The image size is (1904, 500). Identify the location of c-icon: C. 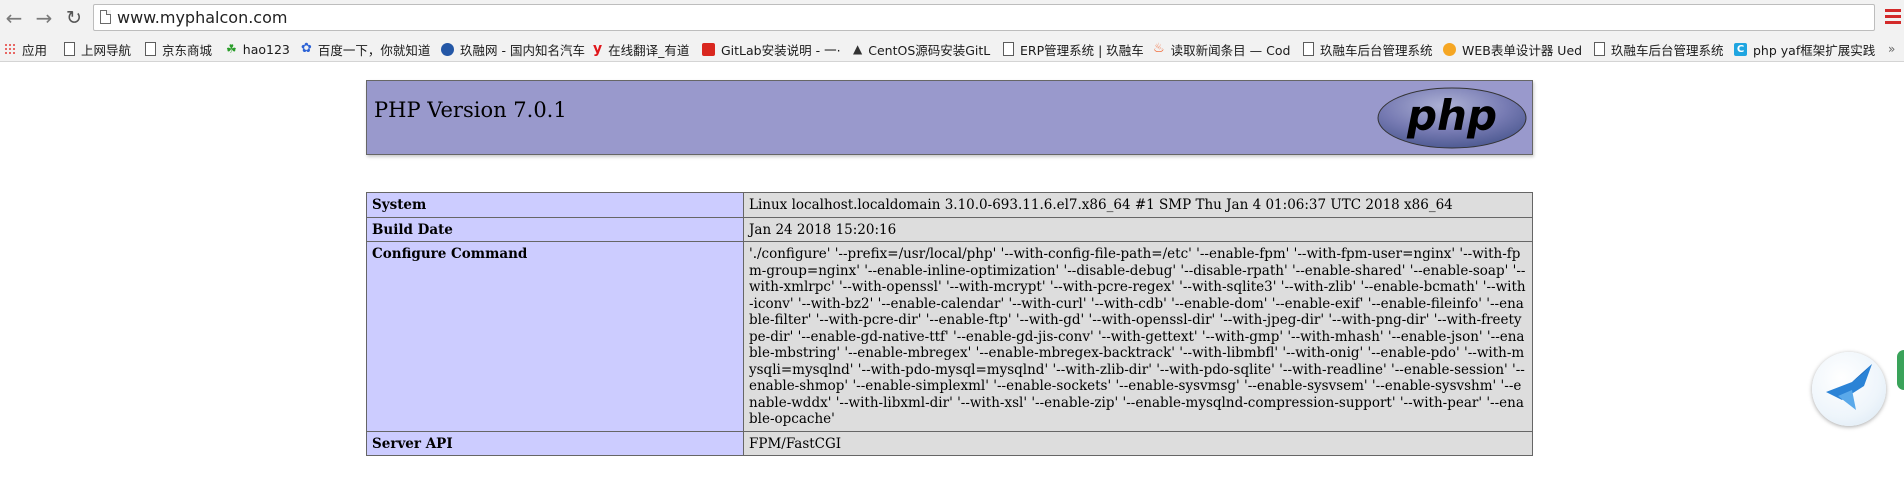
(1740, 49).